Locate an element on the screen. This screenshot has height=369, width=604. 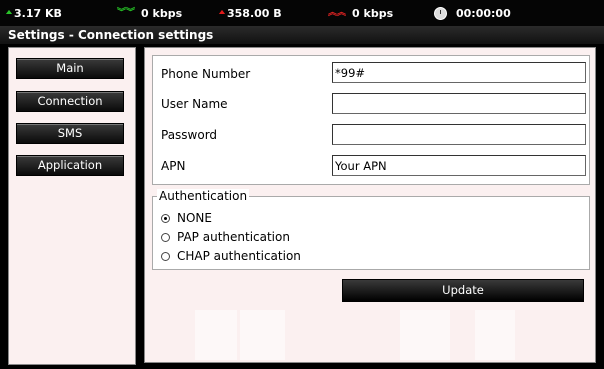
password-input is located at coordinates (459, 134).